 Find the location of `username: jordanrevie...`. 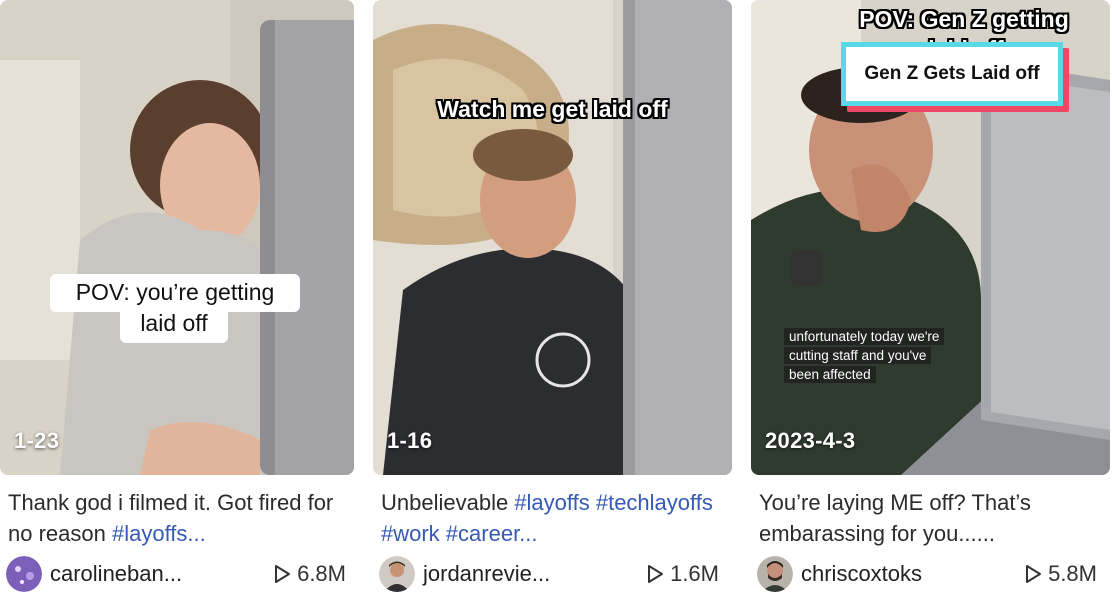

username: jordanrevie... is located at coordinates (486, 574).